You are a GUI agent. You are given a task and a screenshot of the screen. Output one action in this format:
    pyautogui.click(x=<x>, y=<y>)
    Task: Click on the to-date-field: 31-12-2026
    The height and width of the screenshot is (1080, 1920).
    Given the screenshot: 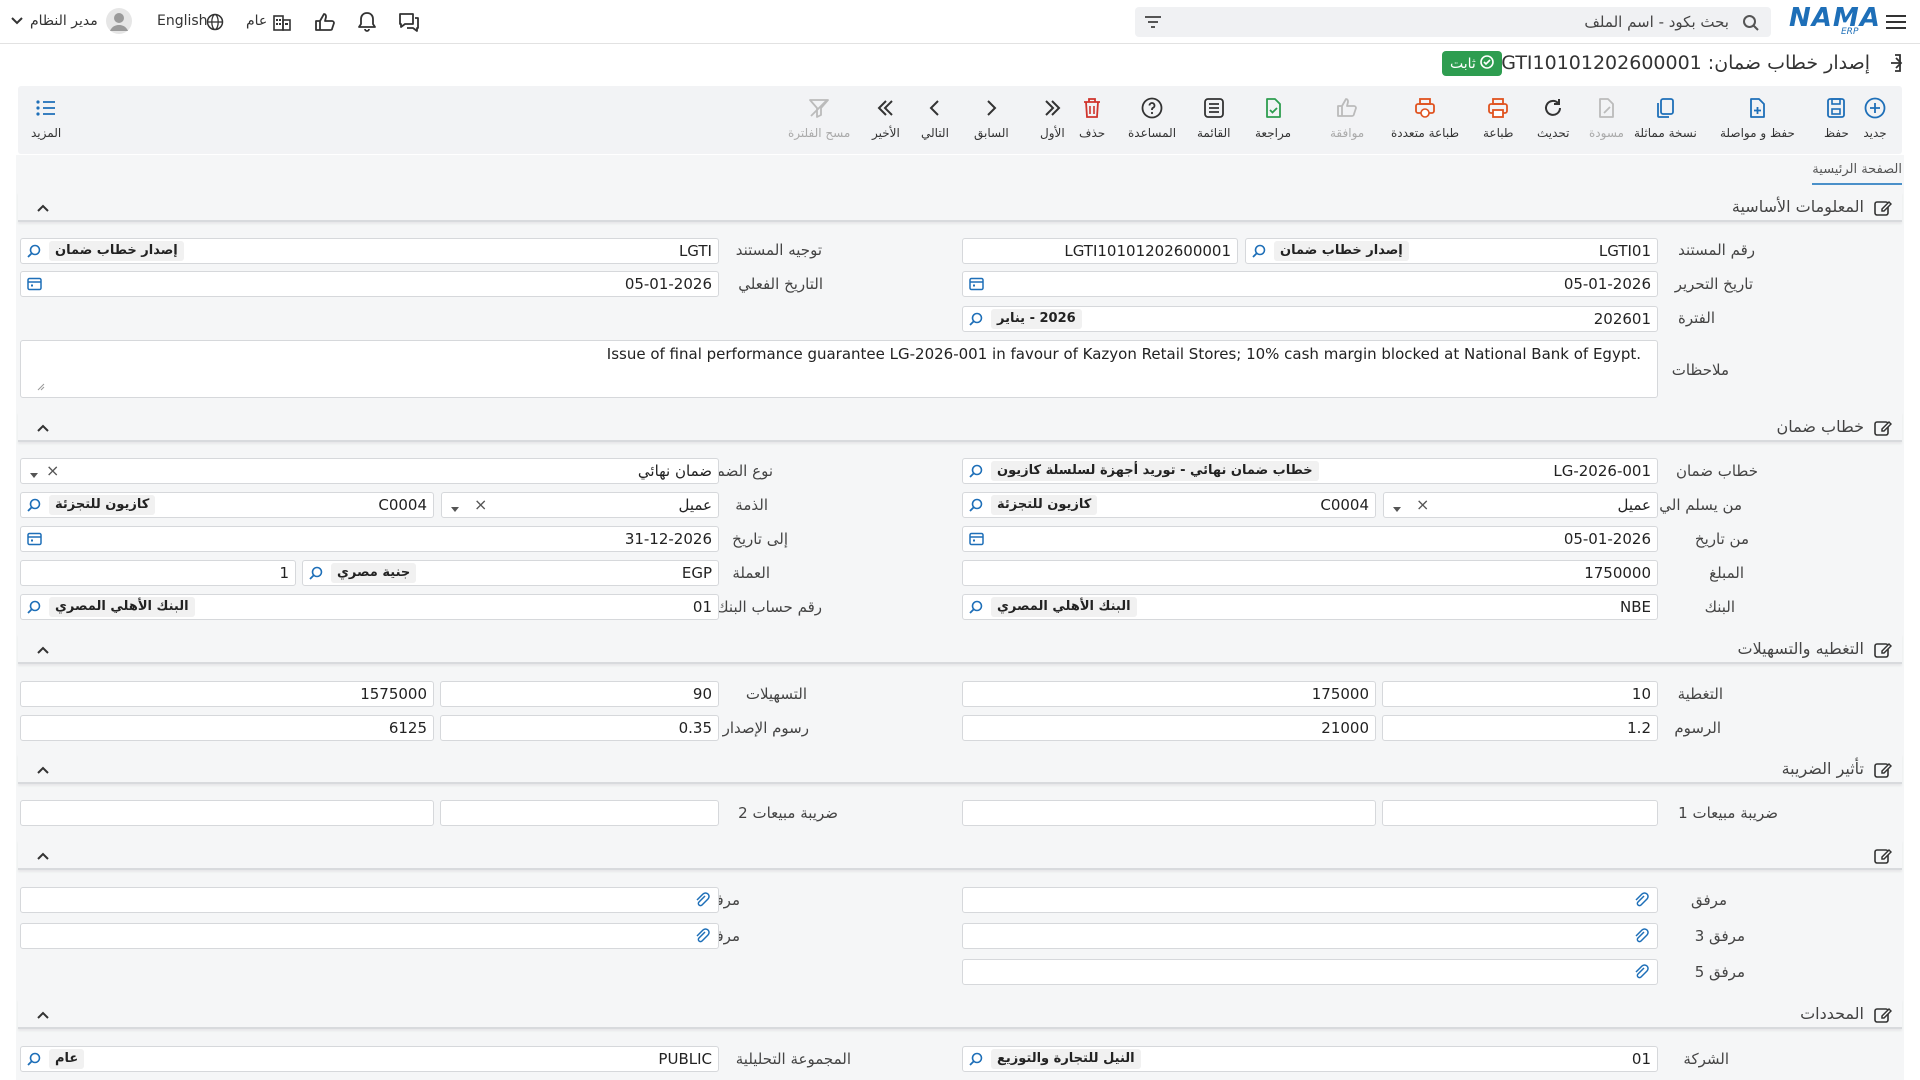 What is the action you would take?
    pyautogui.click(x=369, y=539)
    